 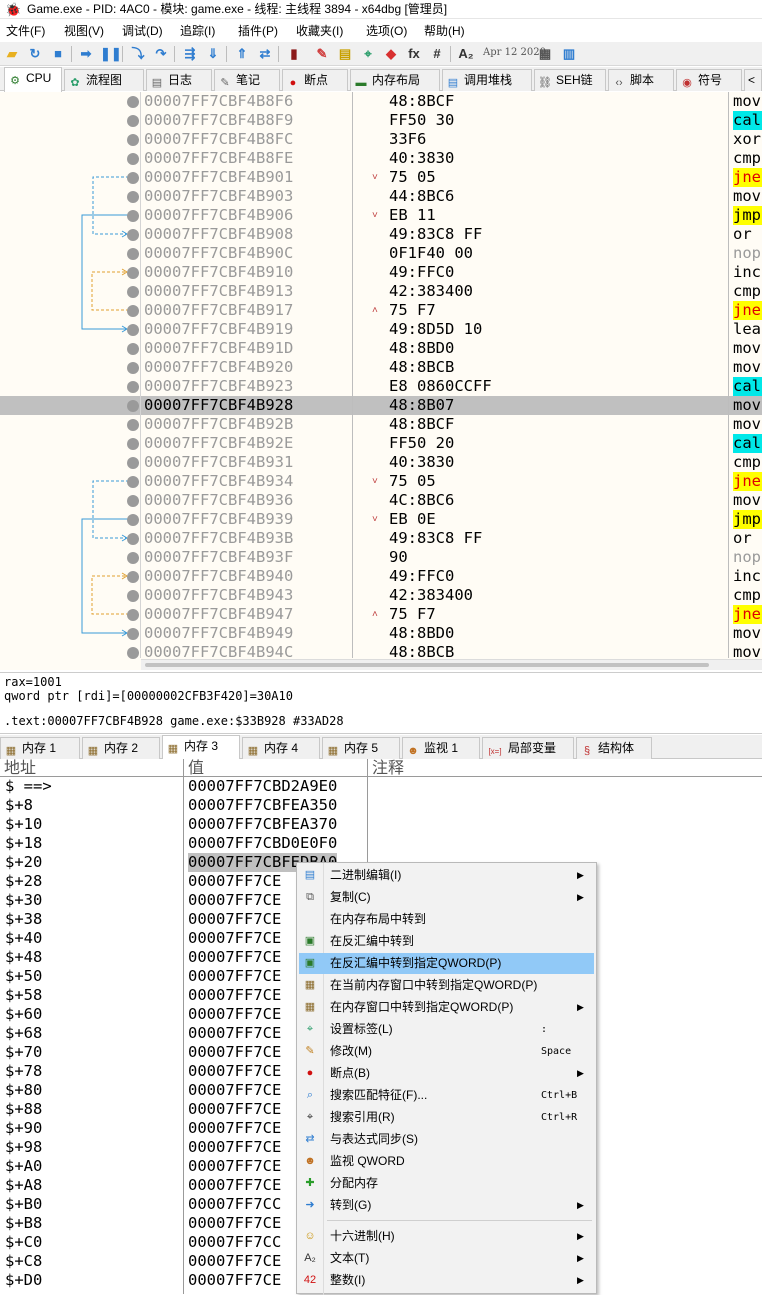 I want to click on disasm-row: 00007FF7CBF4B923 E8 0860CCFF cal, so click(x=381, y=386).